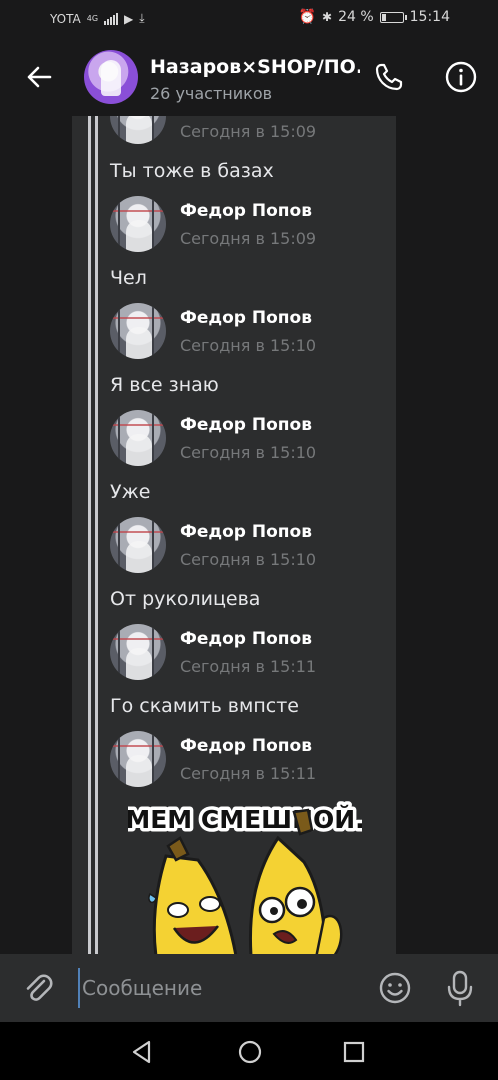 Image resolution: width=498 pixels, height=1080 pixels. I want to click on system-nav-bar, so click(249, 1051).